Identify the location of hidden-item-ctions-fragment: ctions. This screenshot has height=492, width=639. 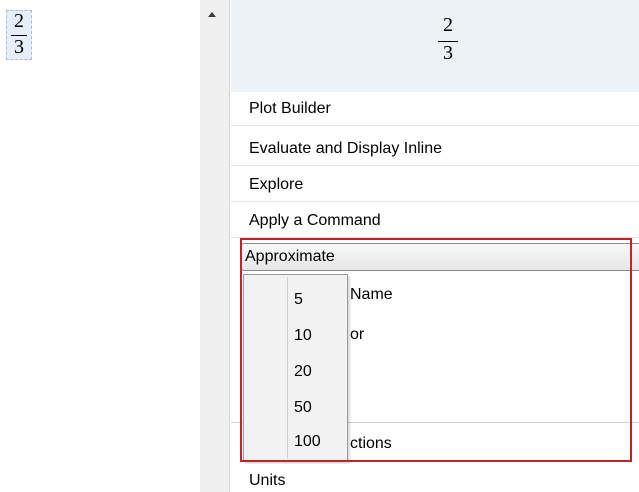
(371, 443).